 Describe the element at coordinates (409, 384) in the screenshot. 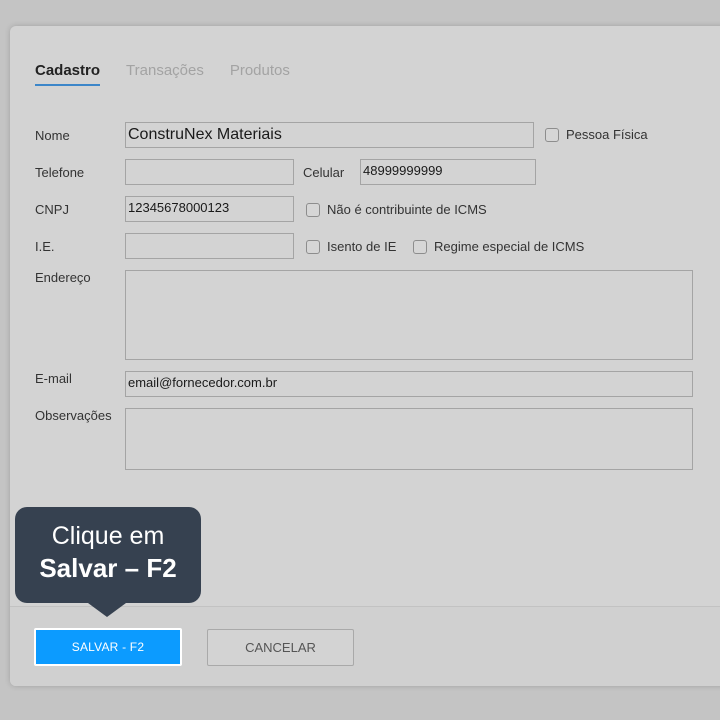

I see `email-input: email@fornecedor.com.br` at that location.